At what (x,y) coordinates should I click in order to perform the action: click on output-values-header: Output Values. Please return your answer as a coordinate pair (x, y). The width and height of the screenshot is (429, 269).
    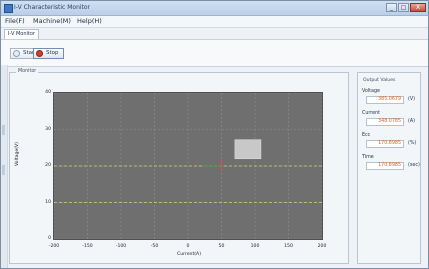
    Looking at the image, I should click on (379, 80).